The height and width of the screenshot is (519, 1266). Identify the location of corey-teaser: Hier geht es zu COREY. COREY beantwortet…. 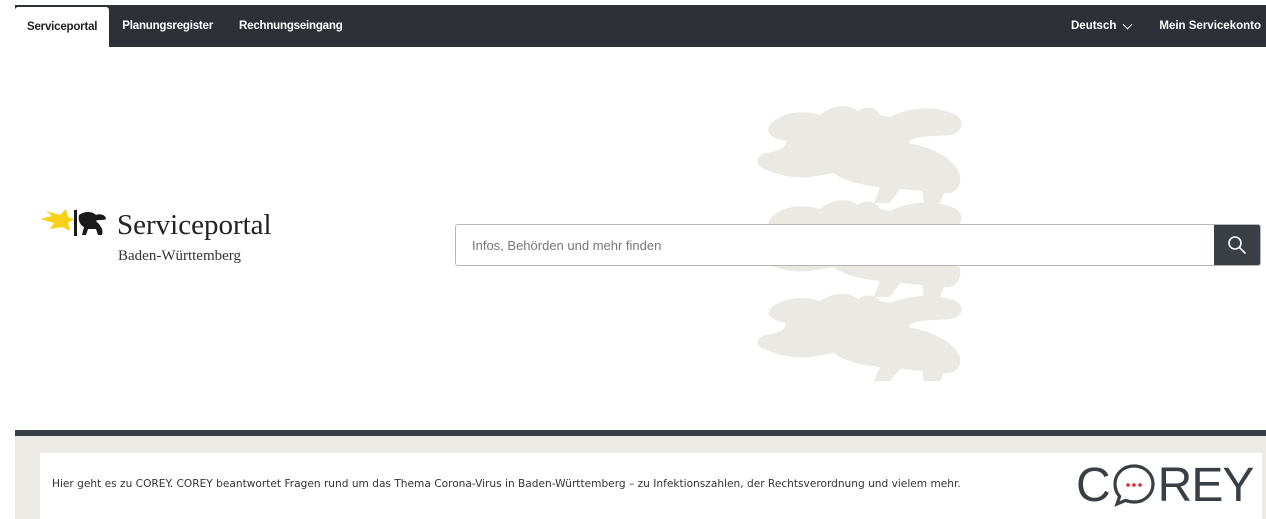
(651, 486).